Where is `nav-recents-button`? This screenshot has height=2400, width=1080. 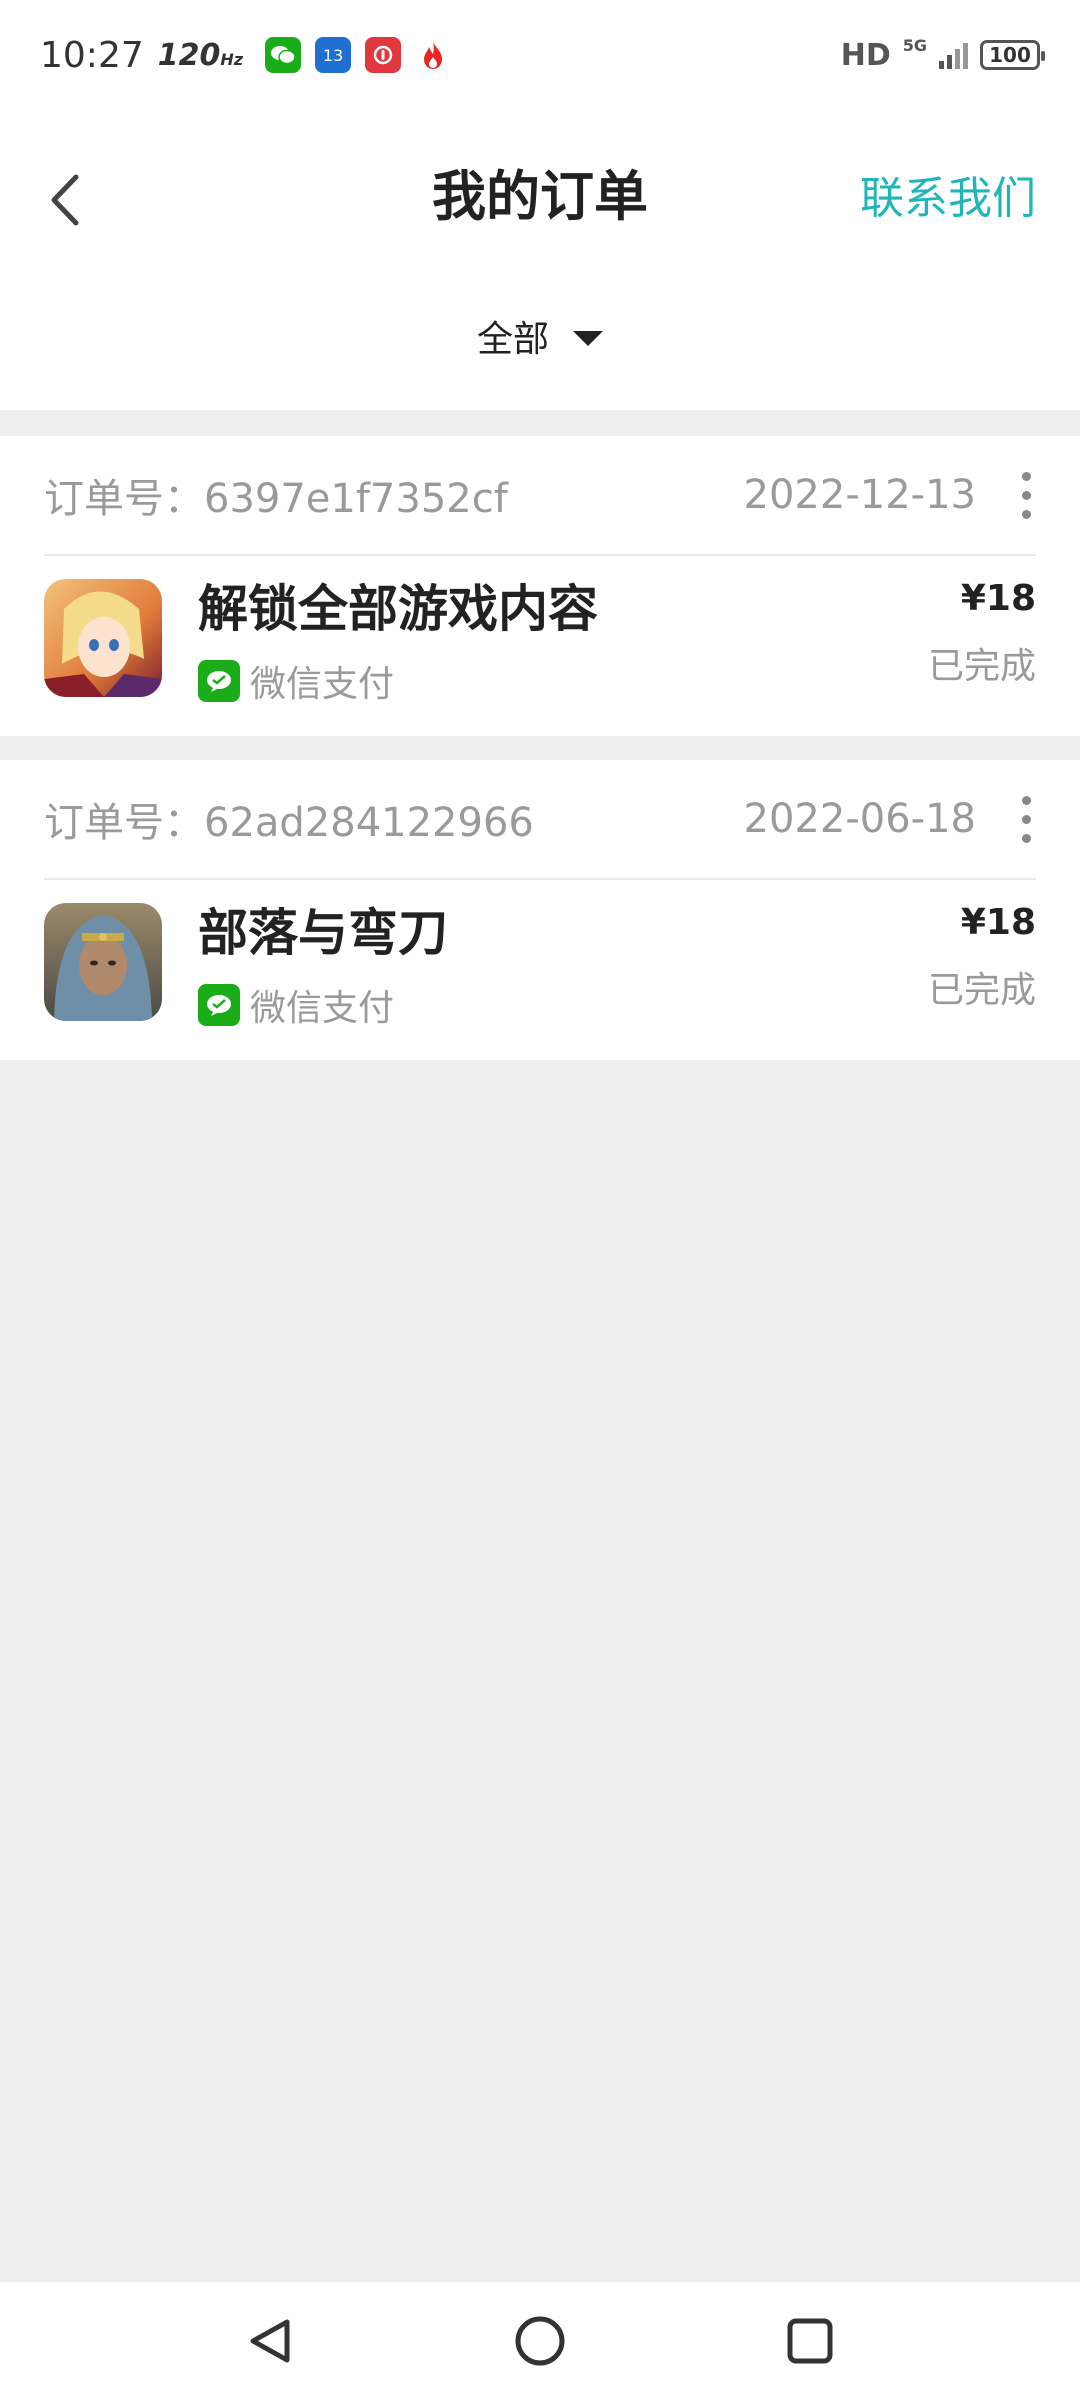 nav-recents-button is located at coordinates (810, 2341).